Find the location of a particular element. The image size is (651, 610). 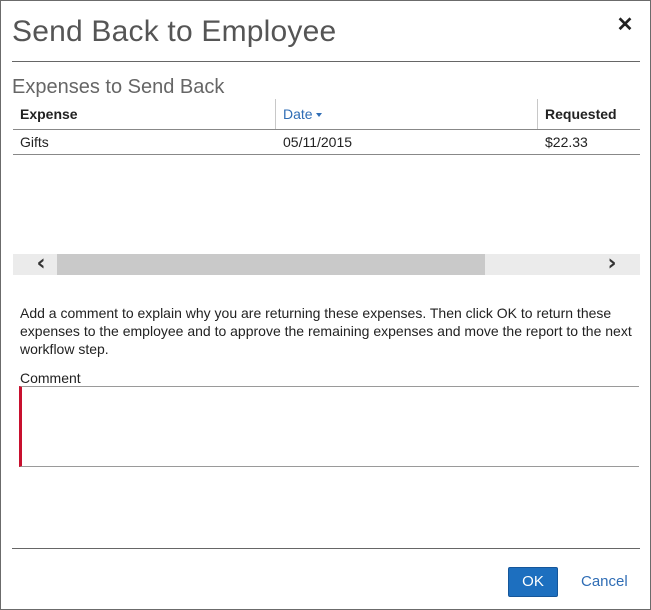

column-header-date-label: Date is located at coordinates (298, 114).